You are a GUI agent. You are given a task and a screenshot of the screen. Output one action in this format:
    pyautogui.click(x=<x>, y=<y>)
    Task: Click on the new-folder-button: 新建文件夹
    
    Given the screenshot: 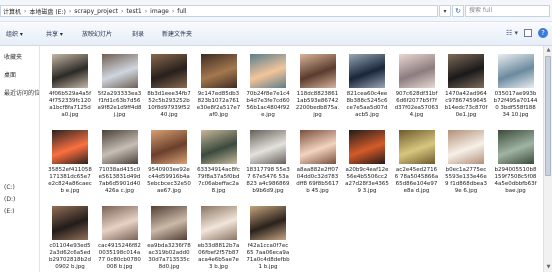 What is the action you would take?
    pyautogui.click(x=177, y=33)
    